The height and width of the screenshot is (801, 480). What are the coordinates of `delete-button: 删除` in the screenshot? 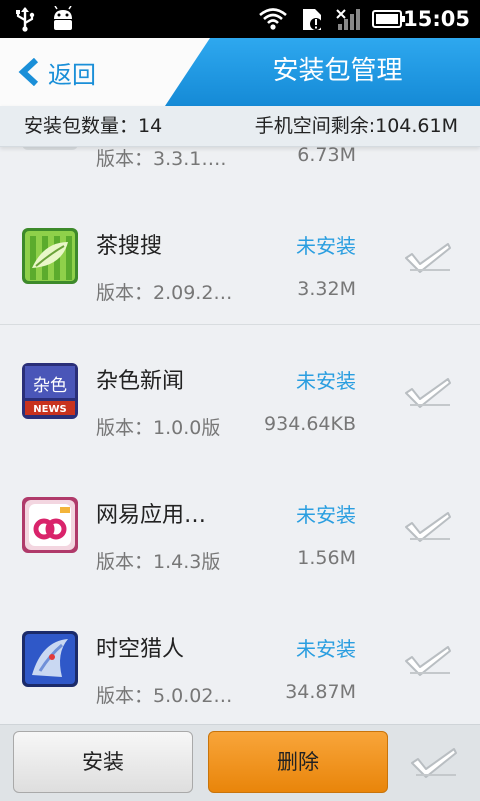 It's located at (298, 762).